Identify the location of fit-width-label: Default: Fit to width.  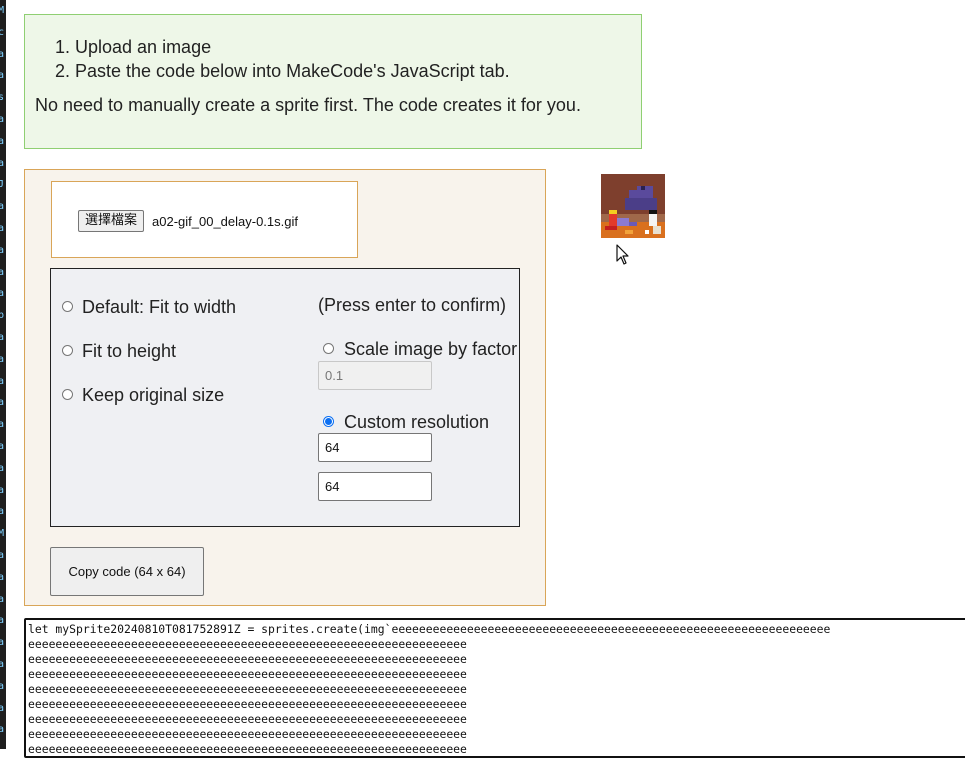
(159, 307).